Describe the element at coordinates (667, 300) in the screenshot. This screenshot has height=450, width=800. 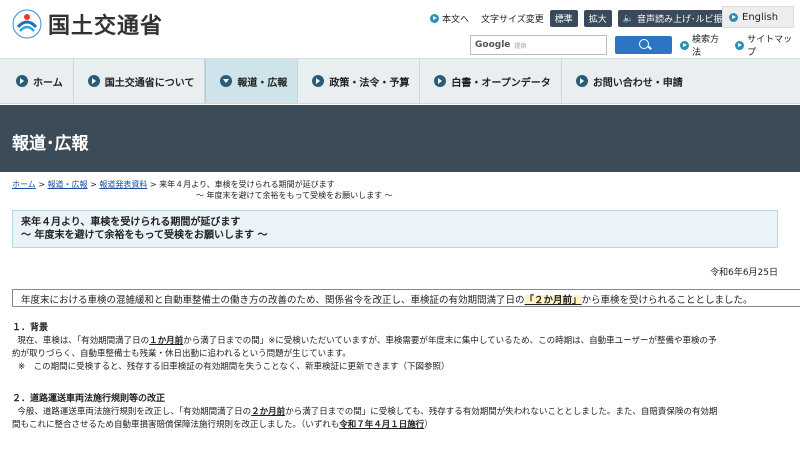
I see `lead-text-end: から車検を受けられることとしました。` at that location.